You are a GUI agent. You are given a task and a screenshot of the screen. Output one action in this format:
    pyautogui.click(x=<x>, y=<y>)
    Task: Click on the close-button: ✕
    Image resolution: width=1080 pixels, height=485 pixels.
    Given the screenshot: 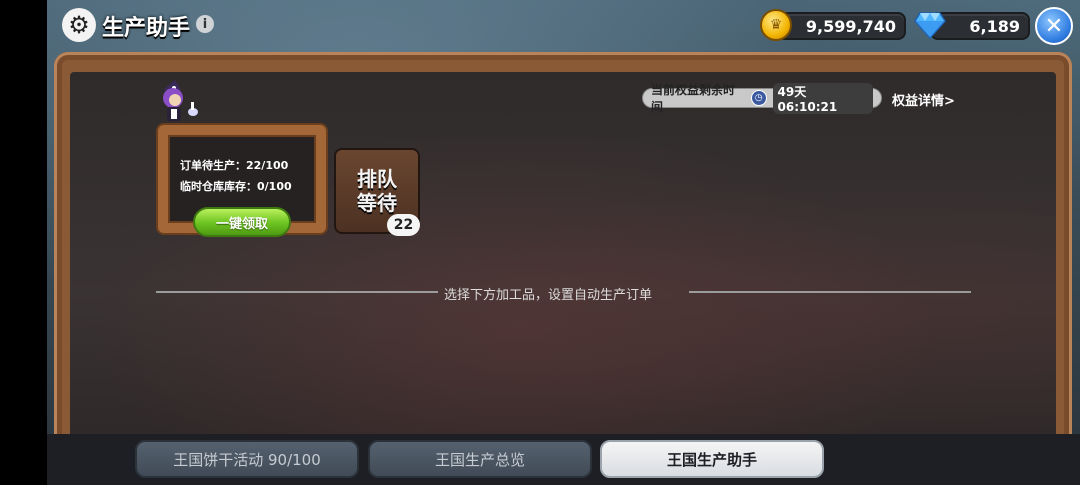 What is the action you would take?
    pyautogui.click(x=1054, y=26)
    